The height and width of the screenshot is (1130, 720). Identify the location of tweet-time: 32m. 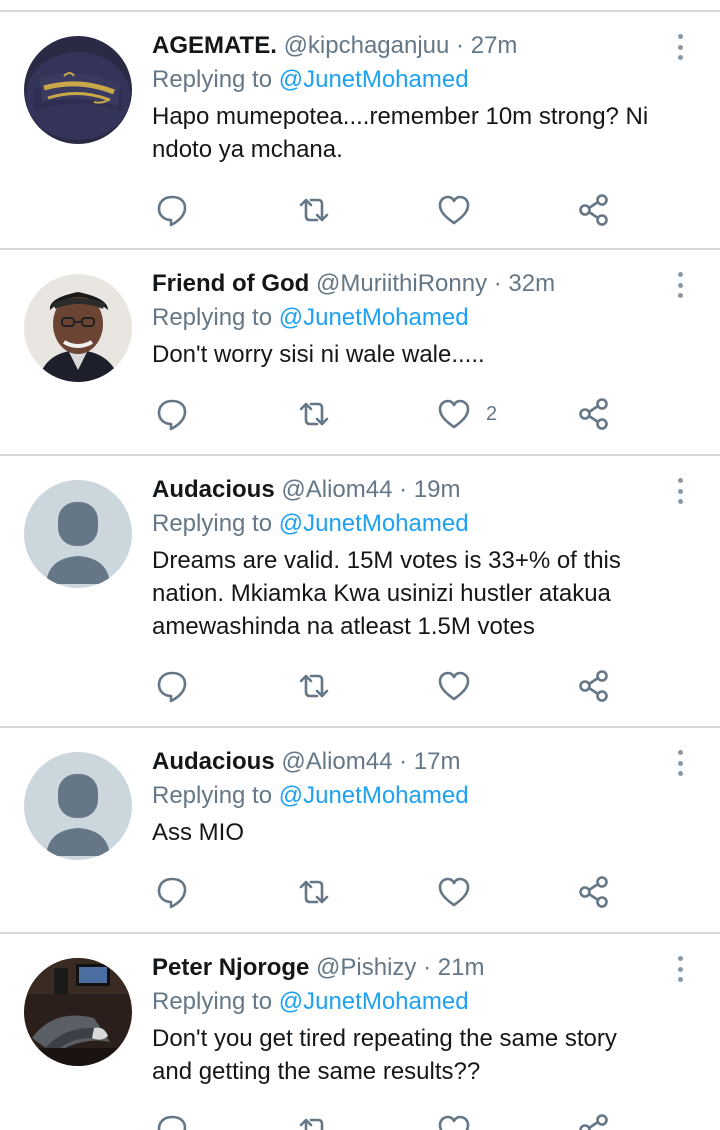
(531, 283).